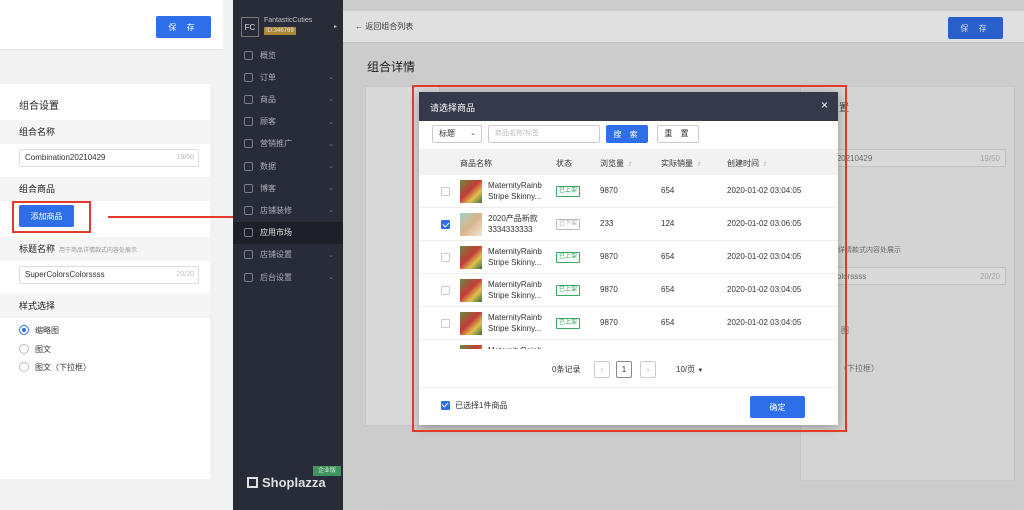  Describe the element at coordinates (47, 330) in the screenshot. I see `style-option-label: 缩略图` at that location.